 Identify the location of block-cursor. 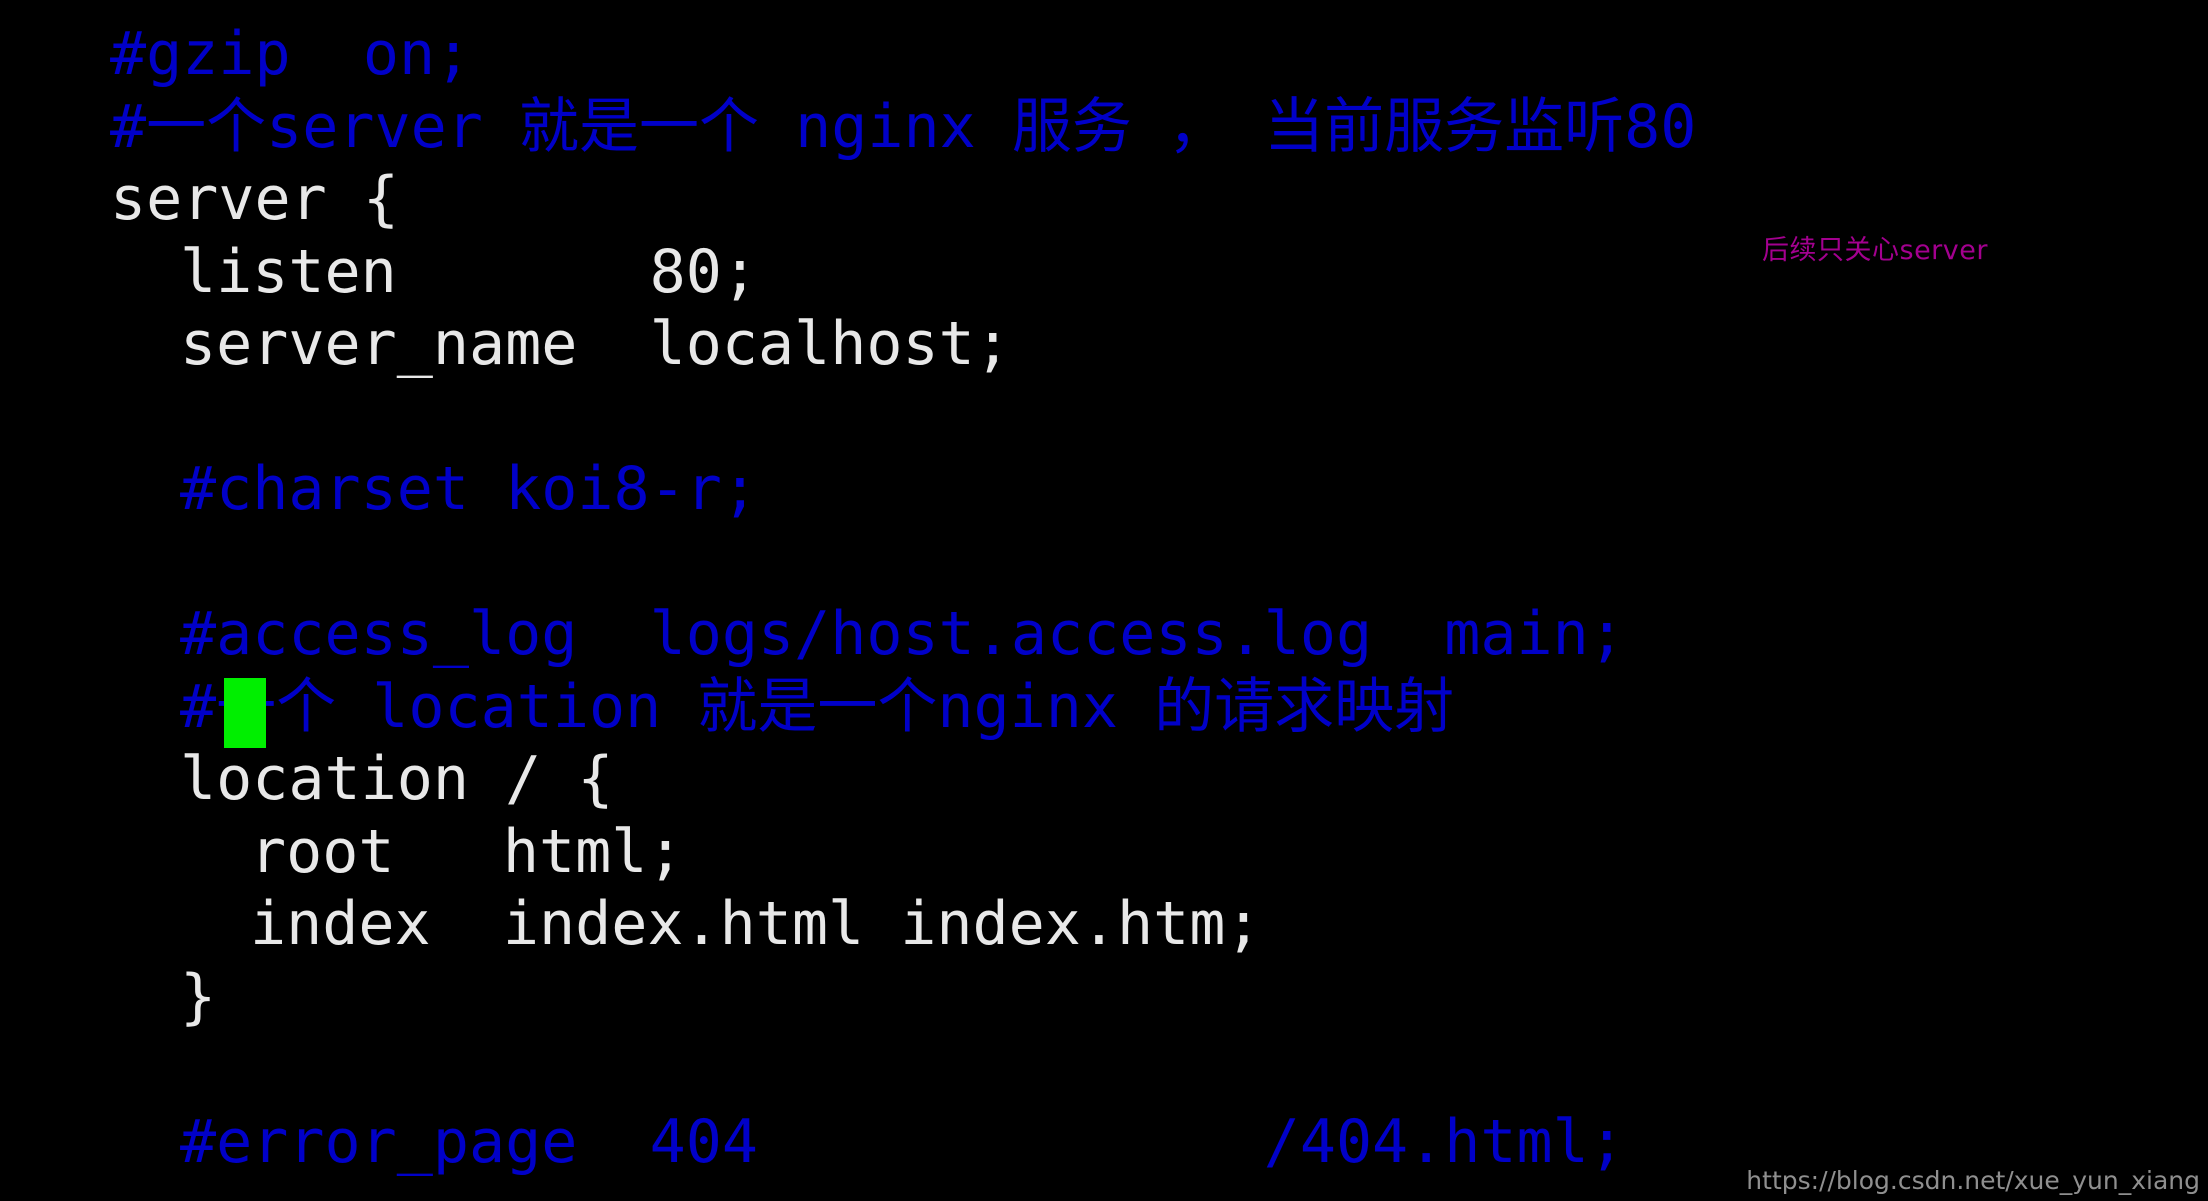
(245, 713).